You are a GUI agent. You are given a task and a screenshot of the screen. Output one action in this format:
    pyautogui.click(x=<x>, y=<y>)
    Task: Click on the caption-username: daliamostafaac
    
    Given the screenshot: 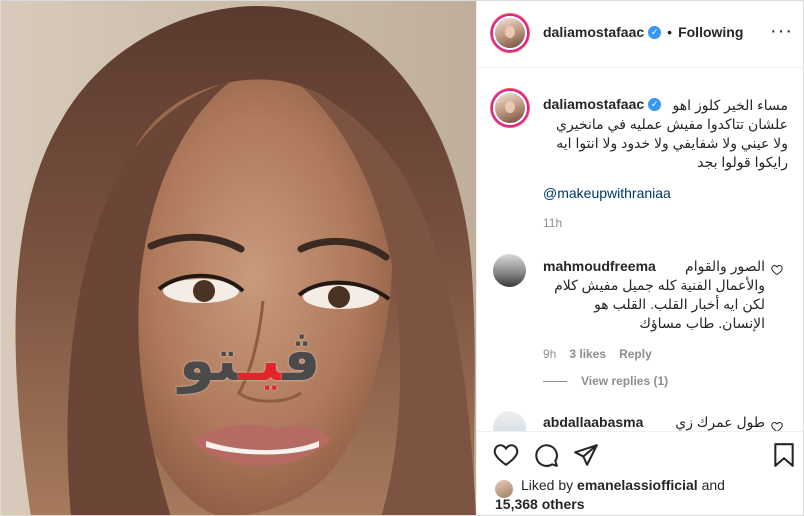 What is the action you would take?
    pyautogui.click(x=593, y=104)
    